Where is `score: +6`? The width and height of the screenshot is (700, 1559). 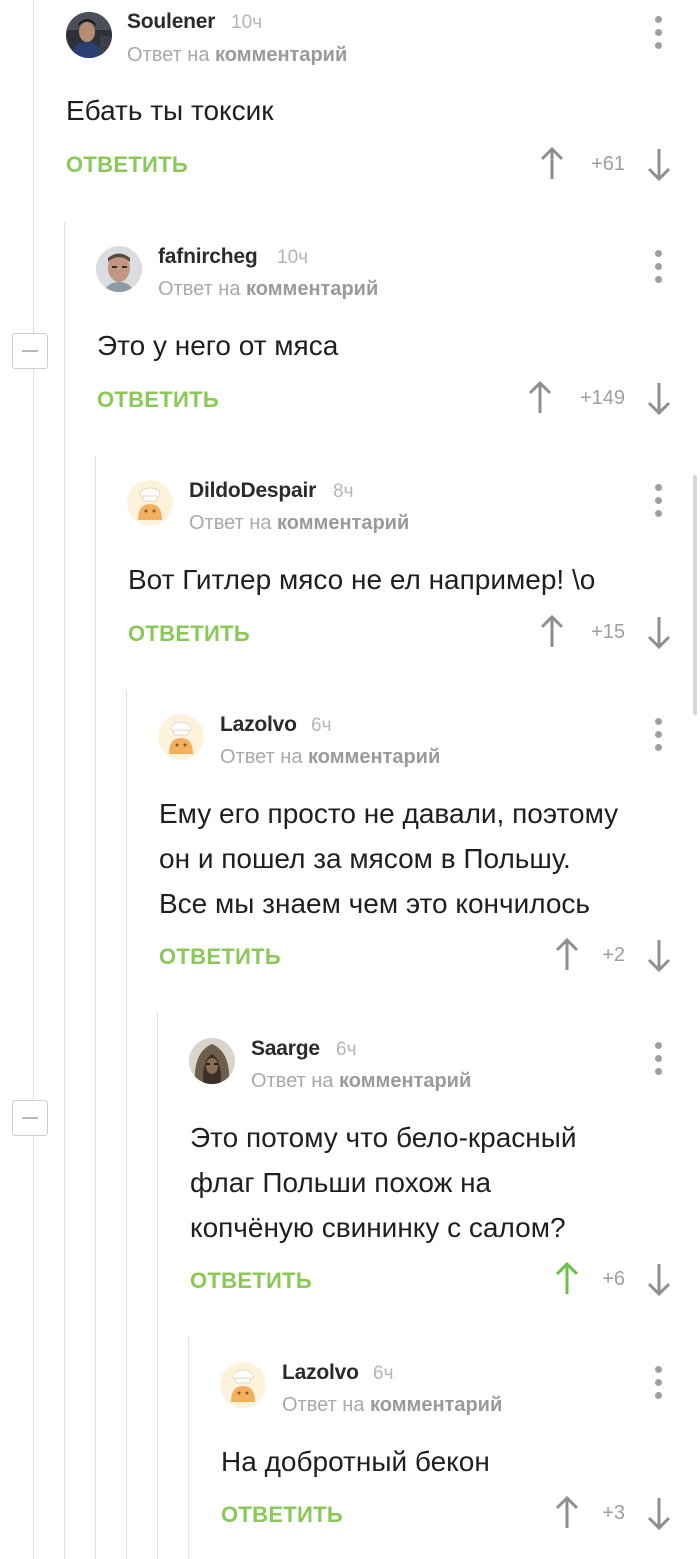 score: +6 is located at coordinates (613, 1279).